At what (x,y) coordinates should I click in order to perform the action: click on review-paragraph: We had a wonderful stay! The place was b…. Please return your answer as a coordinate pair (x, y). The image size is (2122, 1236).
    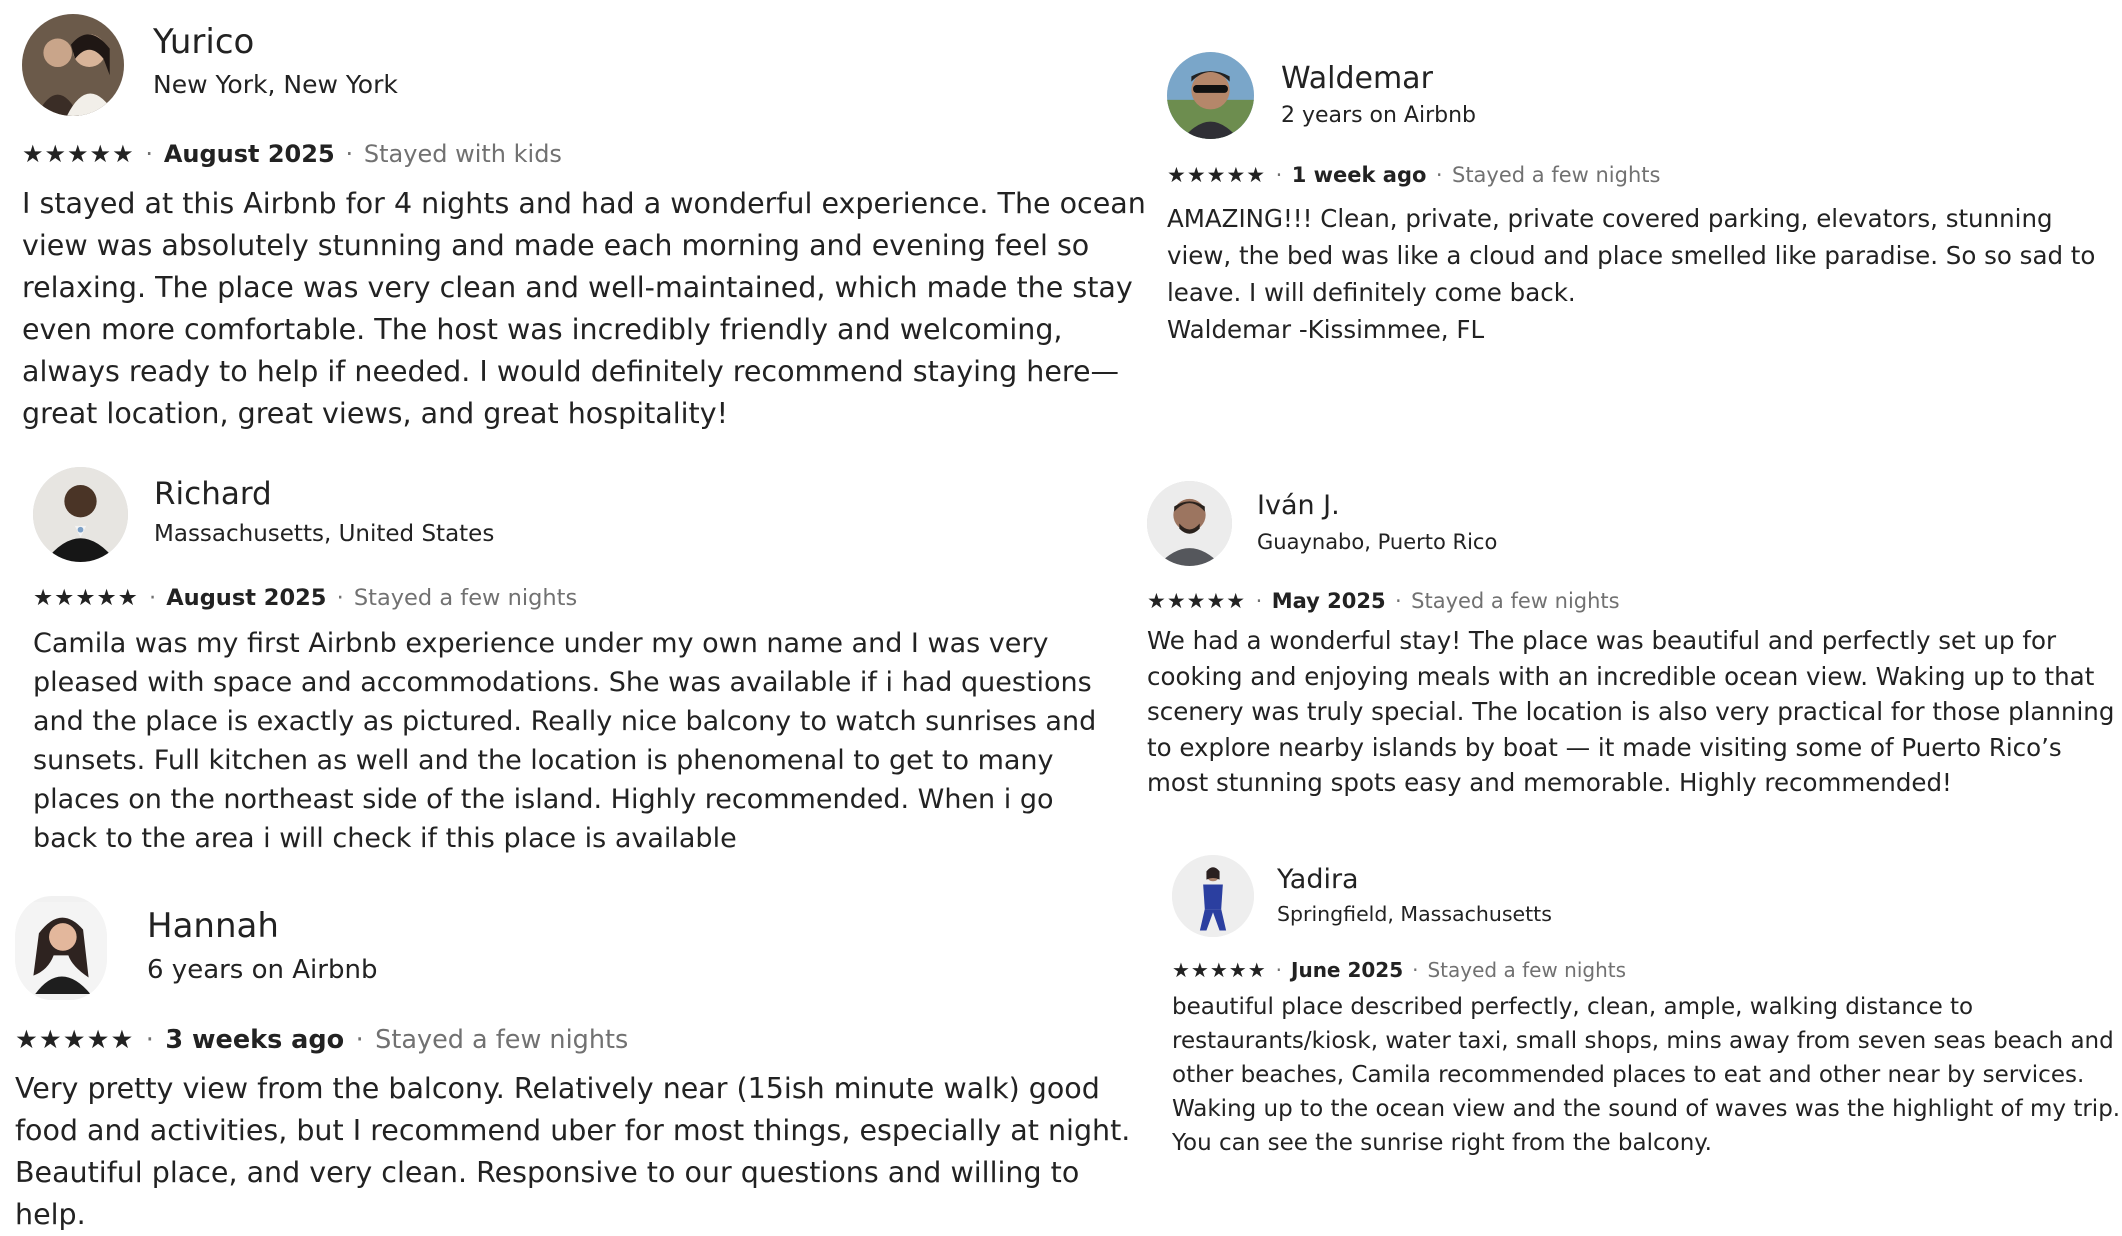
    Looking at the image, I should click on (1631, 711).